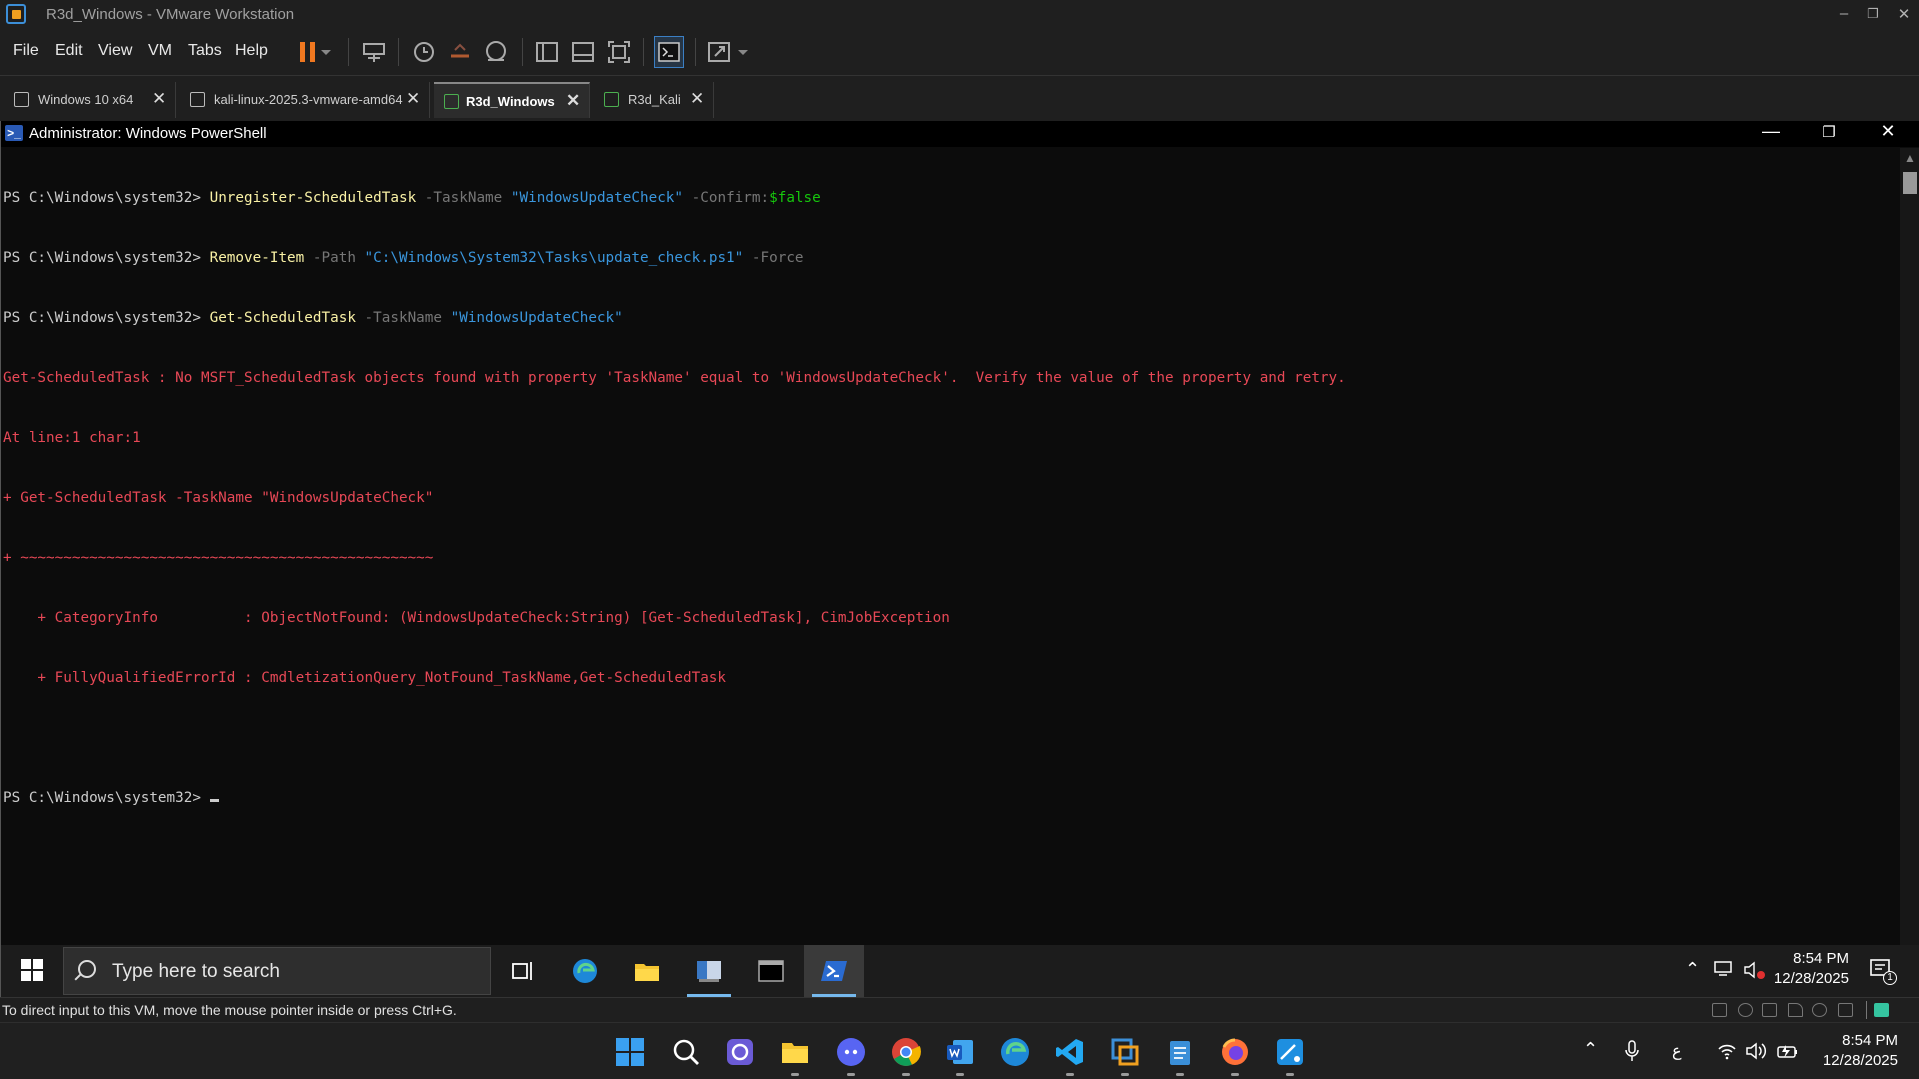 Image resolution: width=1919 pixels, height=1079 pixels. I want to click on stretch-dropdown-arrow-icon, so click(743, 52).